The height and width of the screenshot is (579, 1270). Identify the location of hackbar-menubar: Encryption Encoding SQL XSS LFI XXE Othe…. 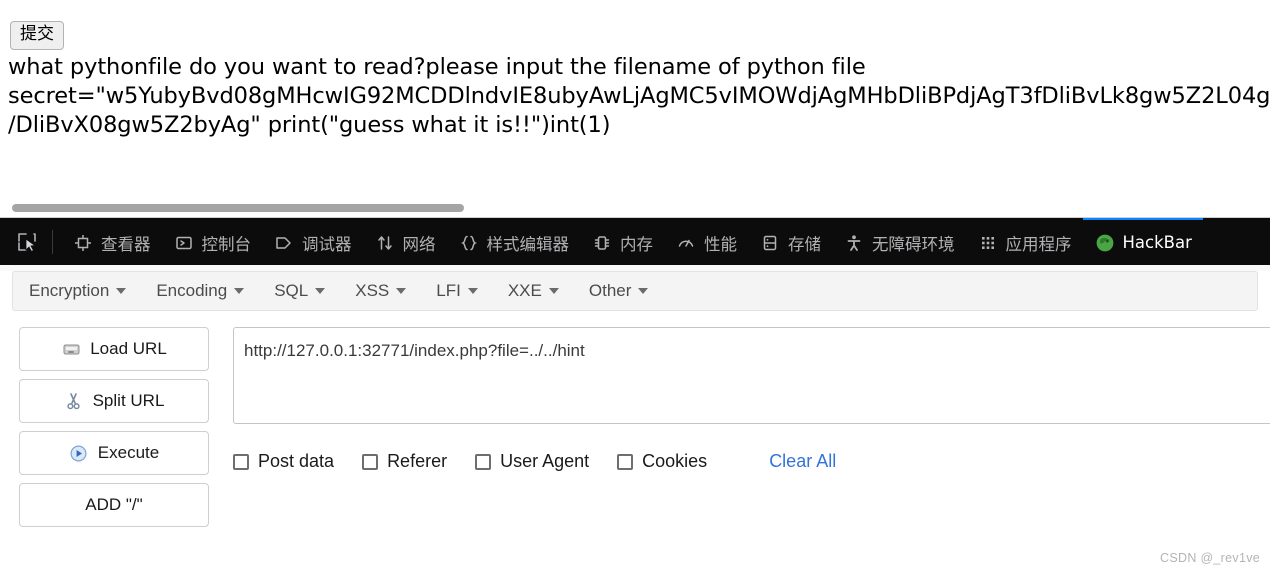
(635, 291).